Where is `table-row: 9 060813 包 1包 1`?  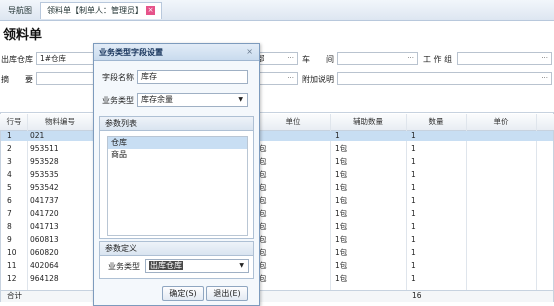 table-row: 9 060813 包 1包 1 is located at coordinates (277, 240).